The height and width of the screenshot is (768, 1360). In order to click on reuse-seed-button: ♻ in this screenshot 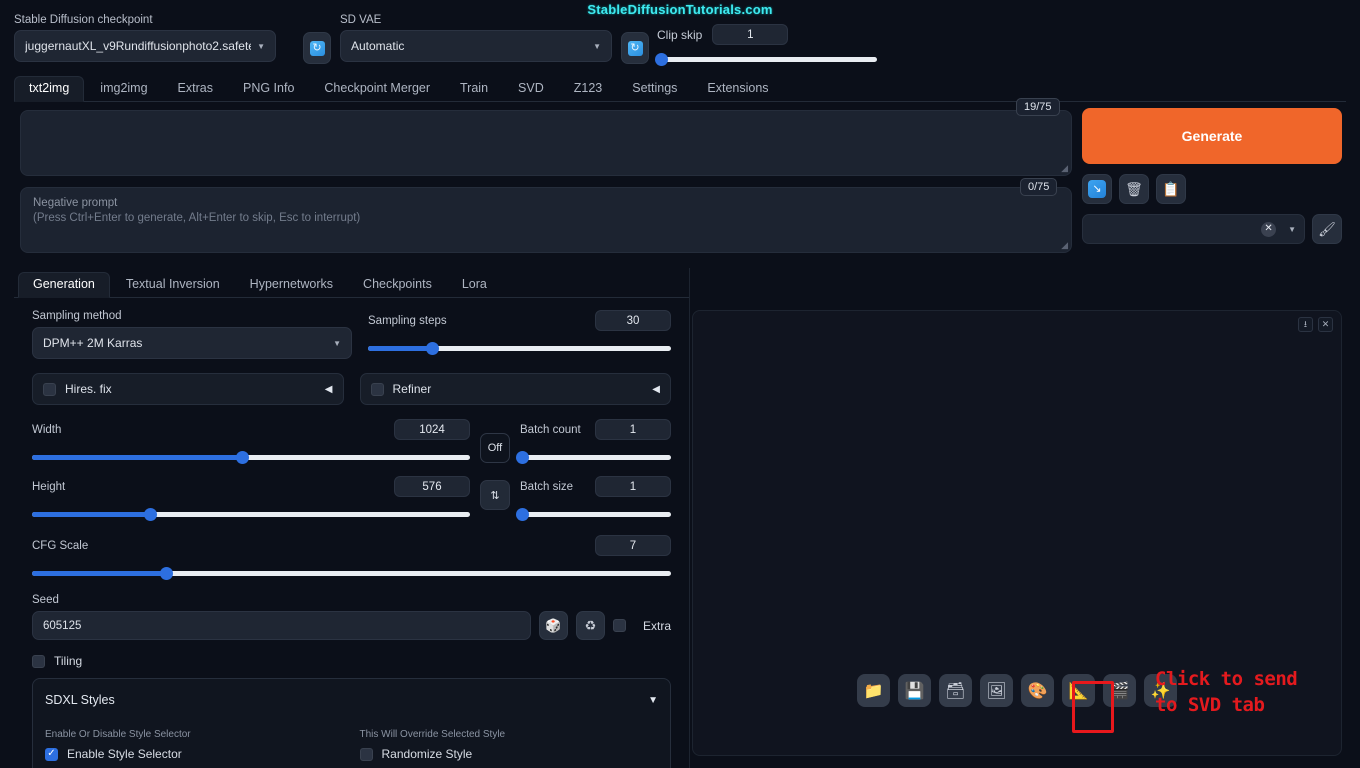, I will do `click(590, 625)`.